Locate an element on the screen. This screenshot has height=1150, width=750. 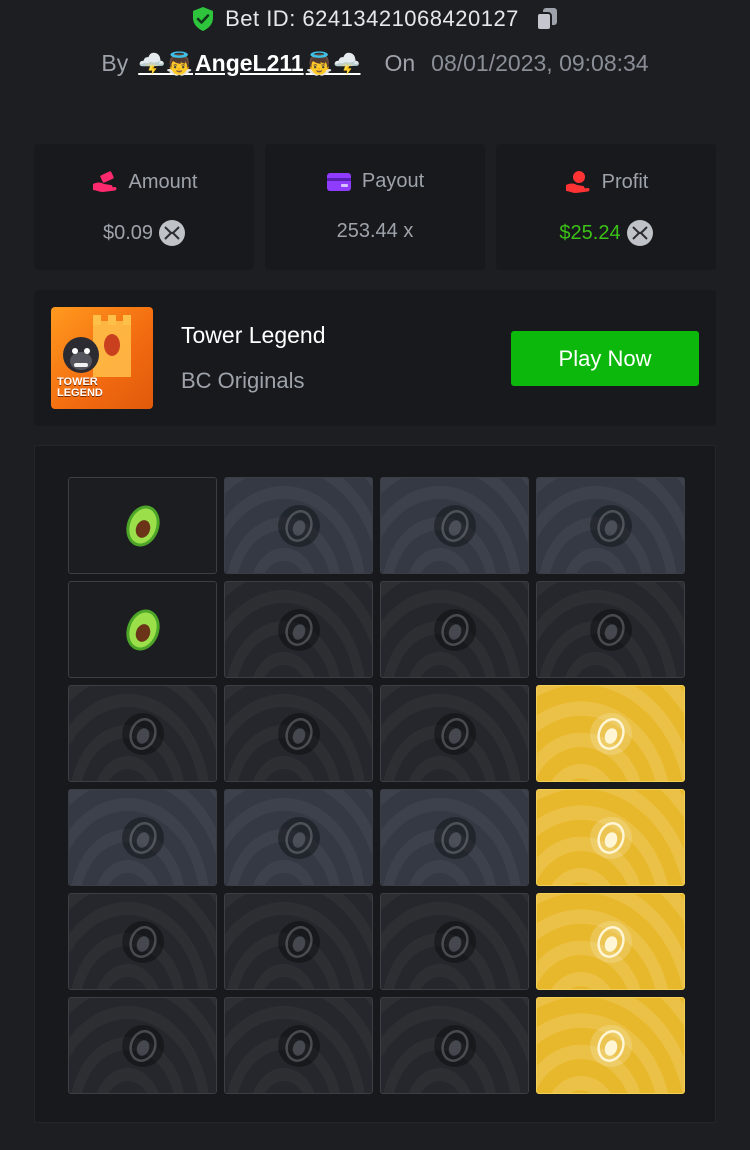
wallet-card-icon is located at coordinates (338, 181).